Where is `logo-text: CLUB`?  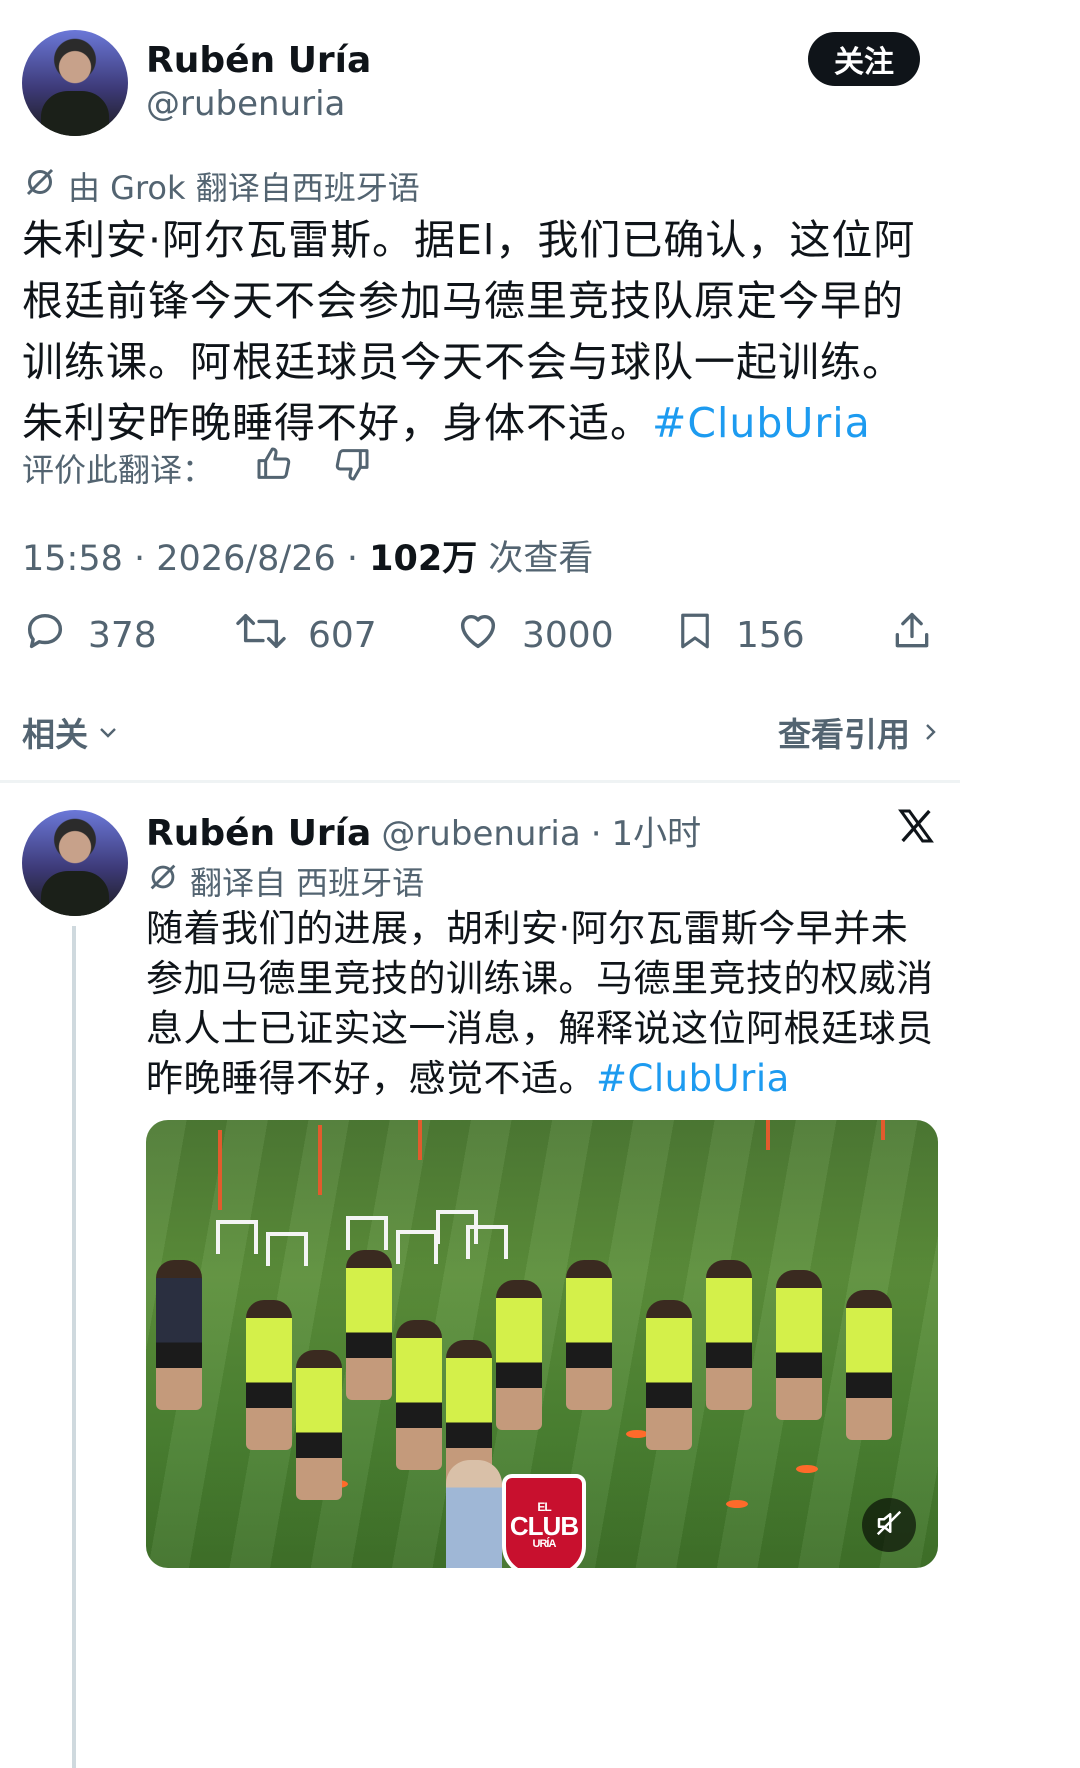
logo-text: CLUB is located at coordinates (544, 1525).